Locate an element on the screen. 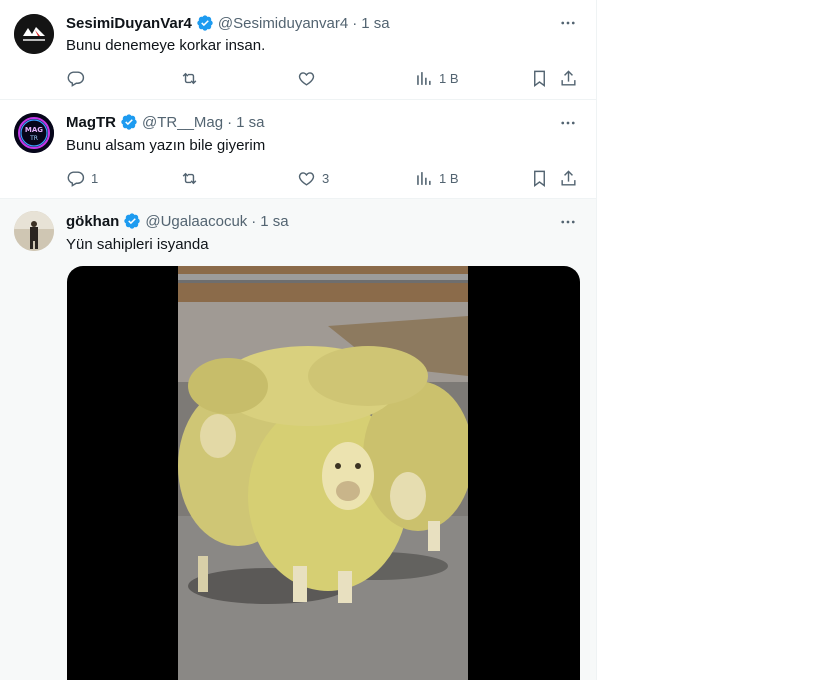 This screenshot has height=680, width=837. handle: @Sesimiduyanvar4 is located at coordinates (283, 23).